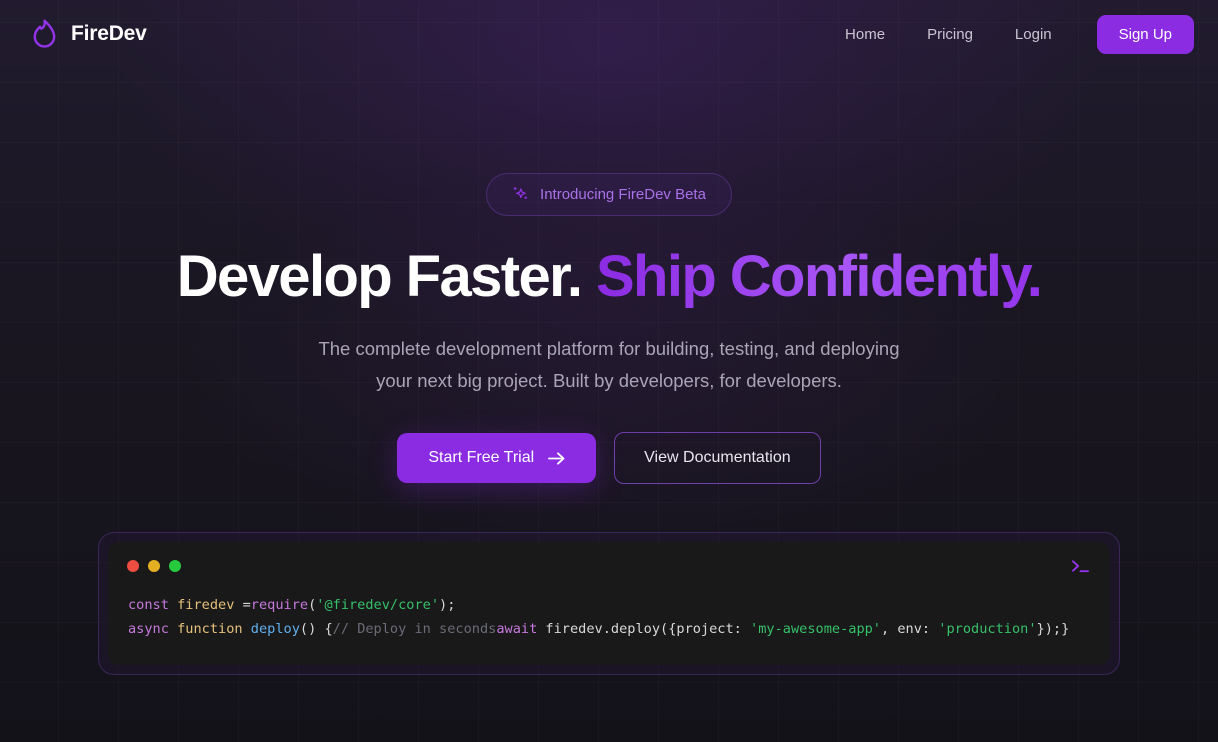  Describe the element at coordinates (609, 566) in the screenshot. I see `terminal-titlebar` at that location.